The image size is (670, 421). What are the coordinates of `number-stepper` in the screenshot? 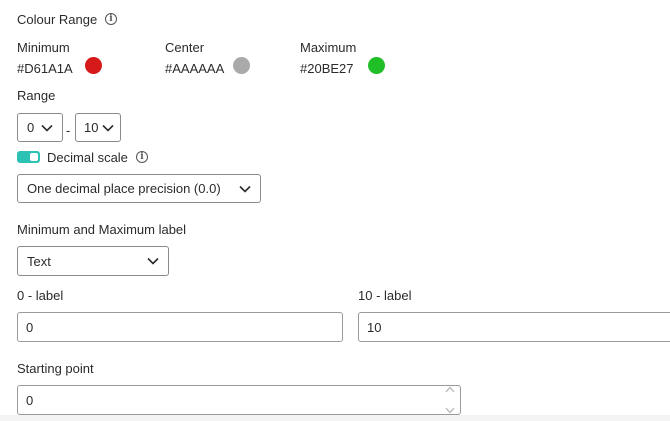 It's located at (450, 400).